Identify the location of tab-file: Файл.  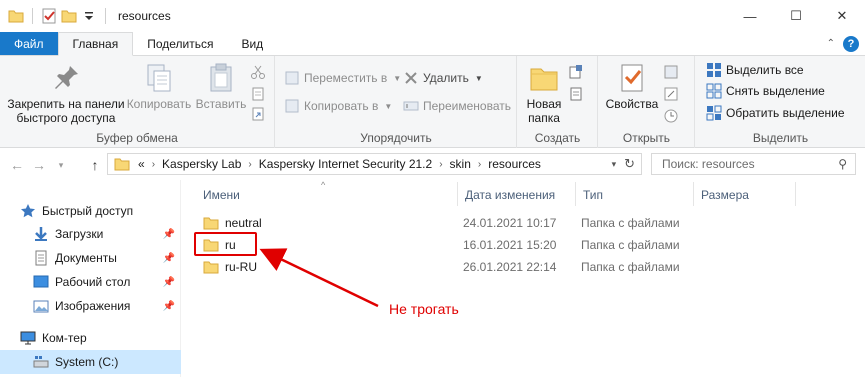
(29, 43).